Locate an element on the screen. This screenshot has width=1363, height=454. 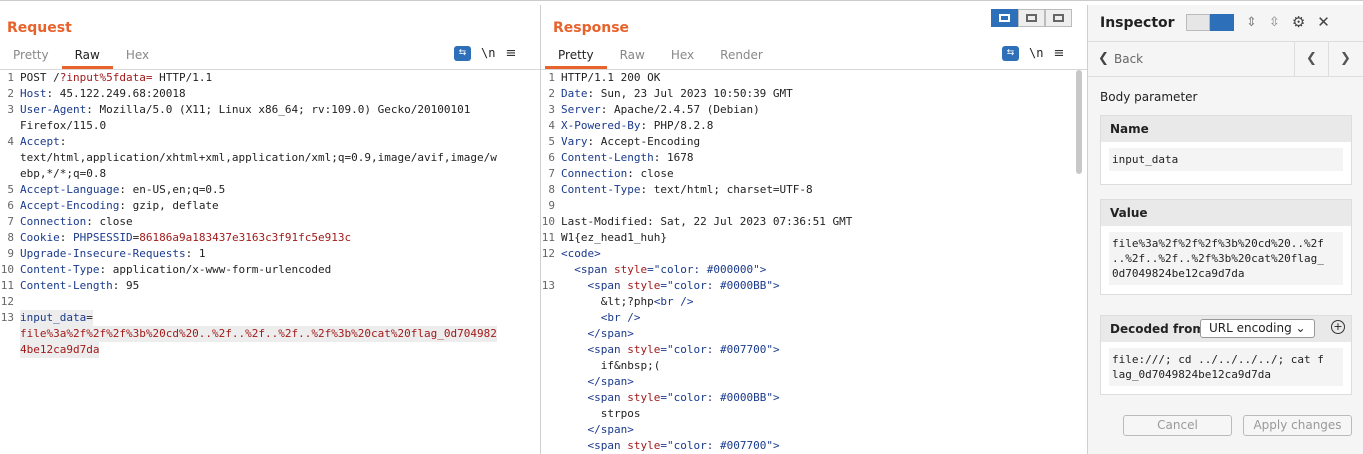
close-icon: ✕ is located at coordinates (1323, 22).